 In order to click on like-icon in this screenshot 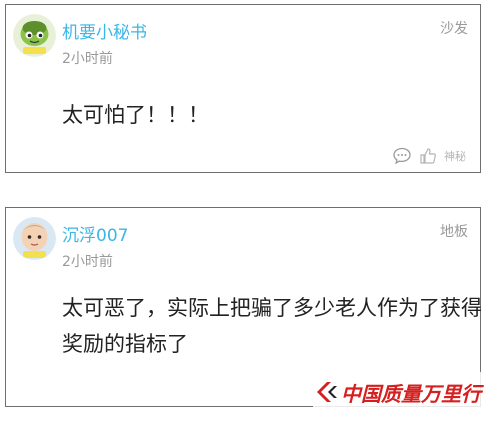, I will do `click(428, 156)`.